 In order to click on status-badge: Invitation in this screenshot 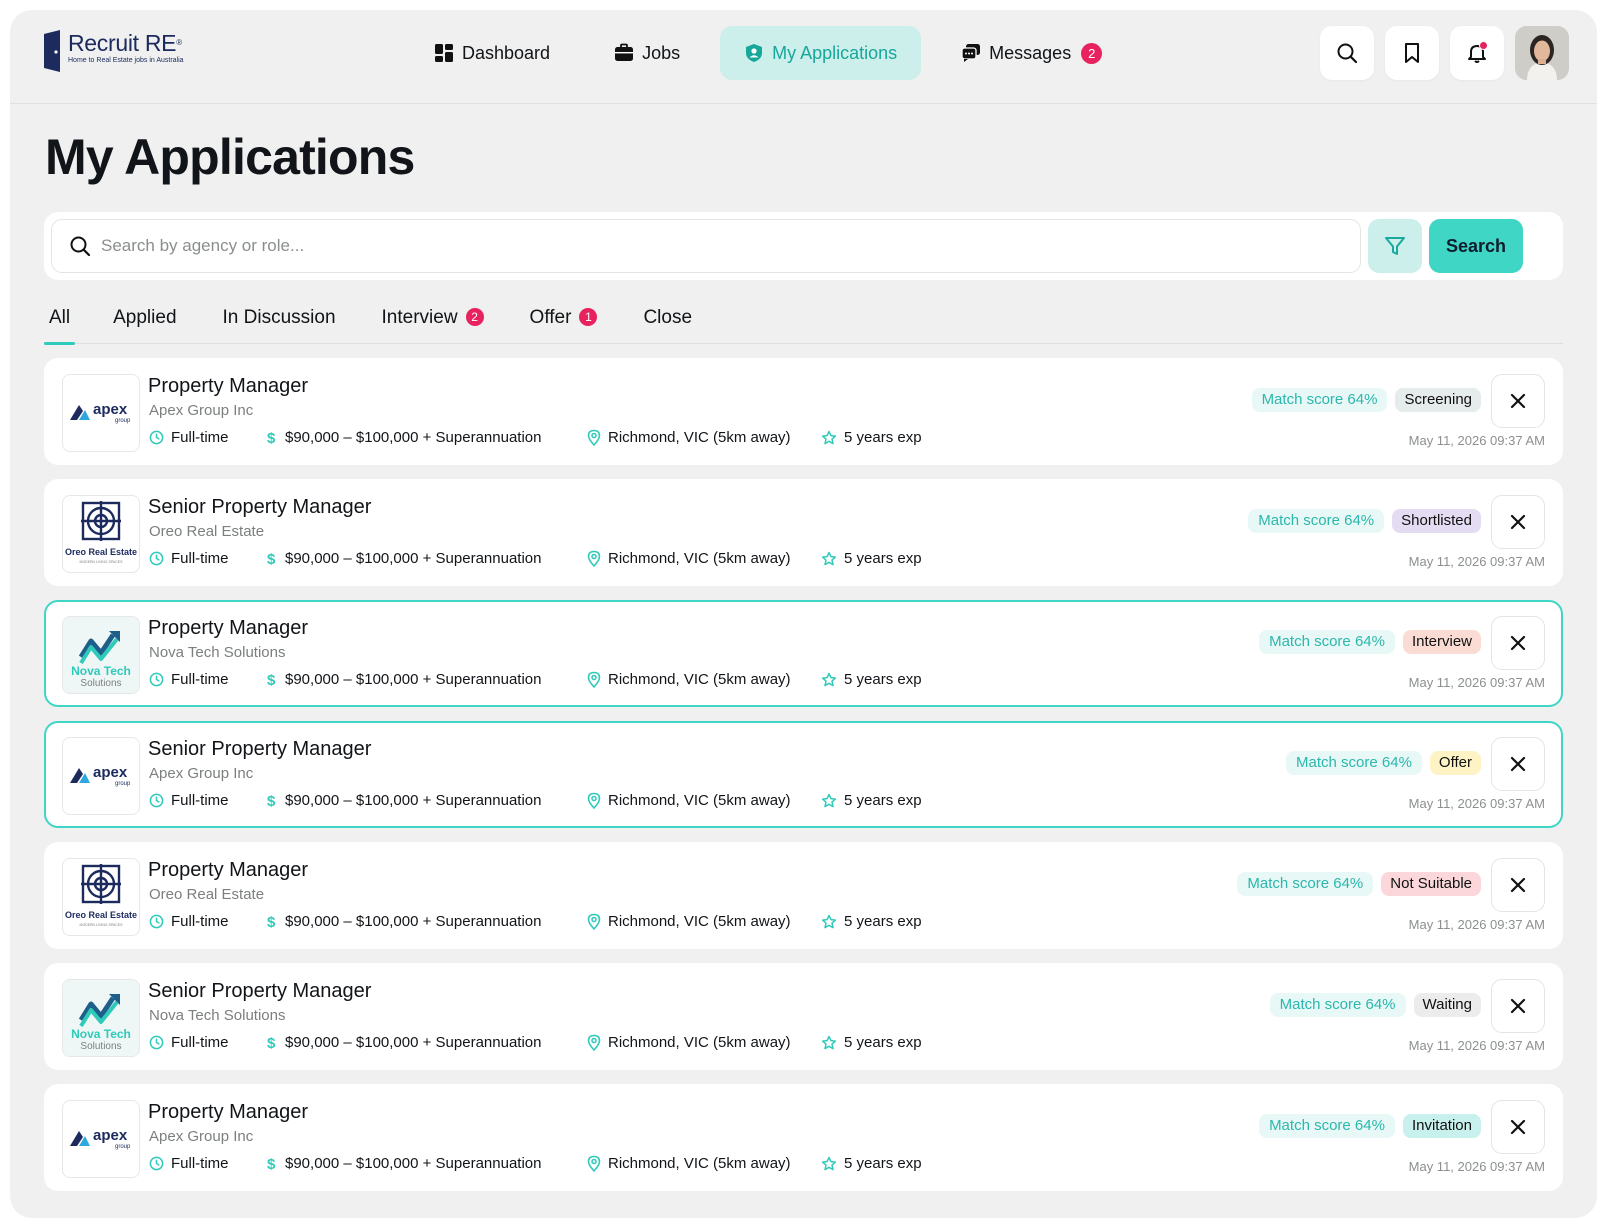, I will do `click(1441, 1126)`.